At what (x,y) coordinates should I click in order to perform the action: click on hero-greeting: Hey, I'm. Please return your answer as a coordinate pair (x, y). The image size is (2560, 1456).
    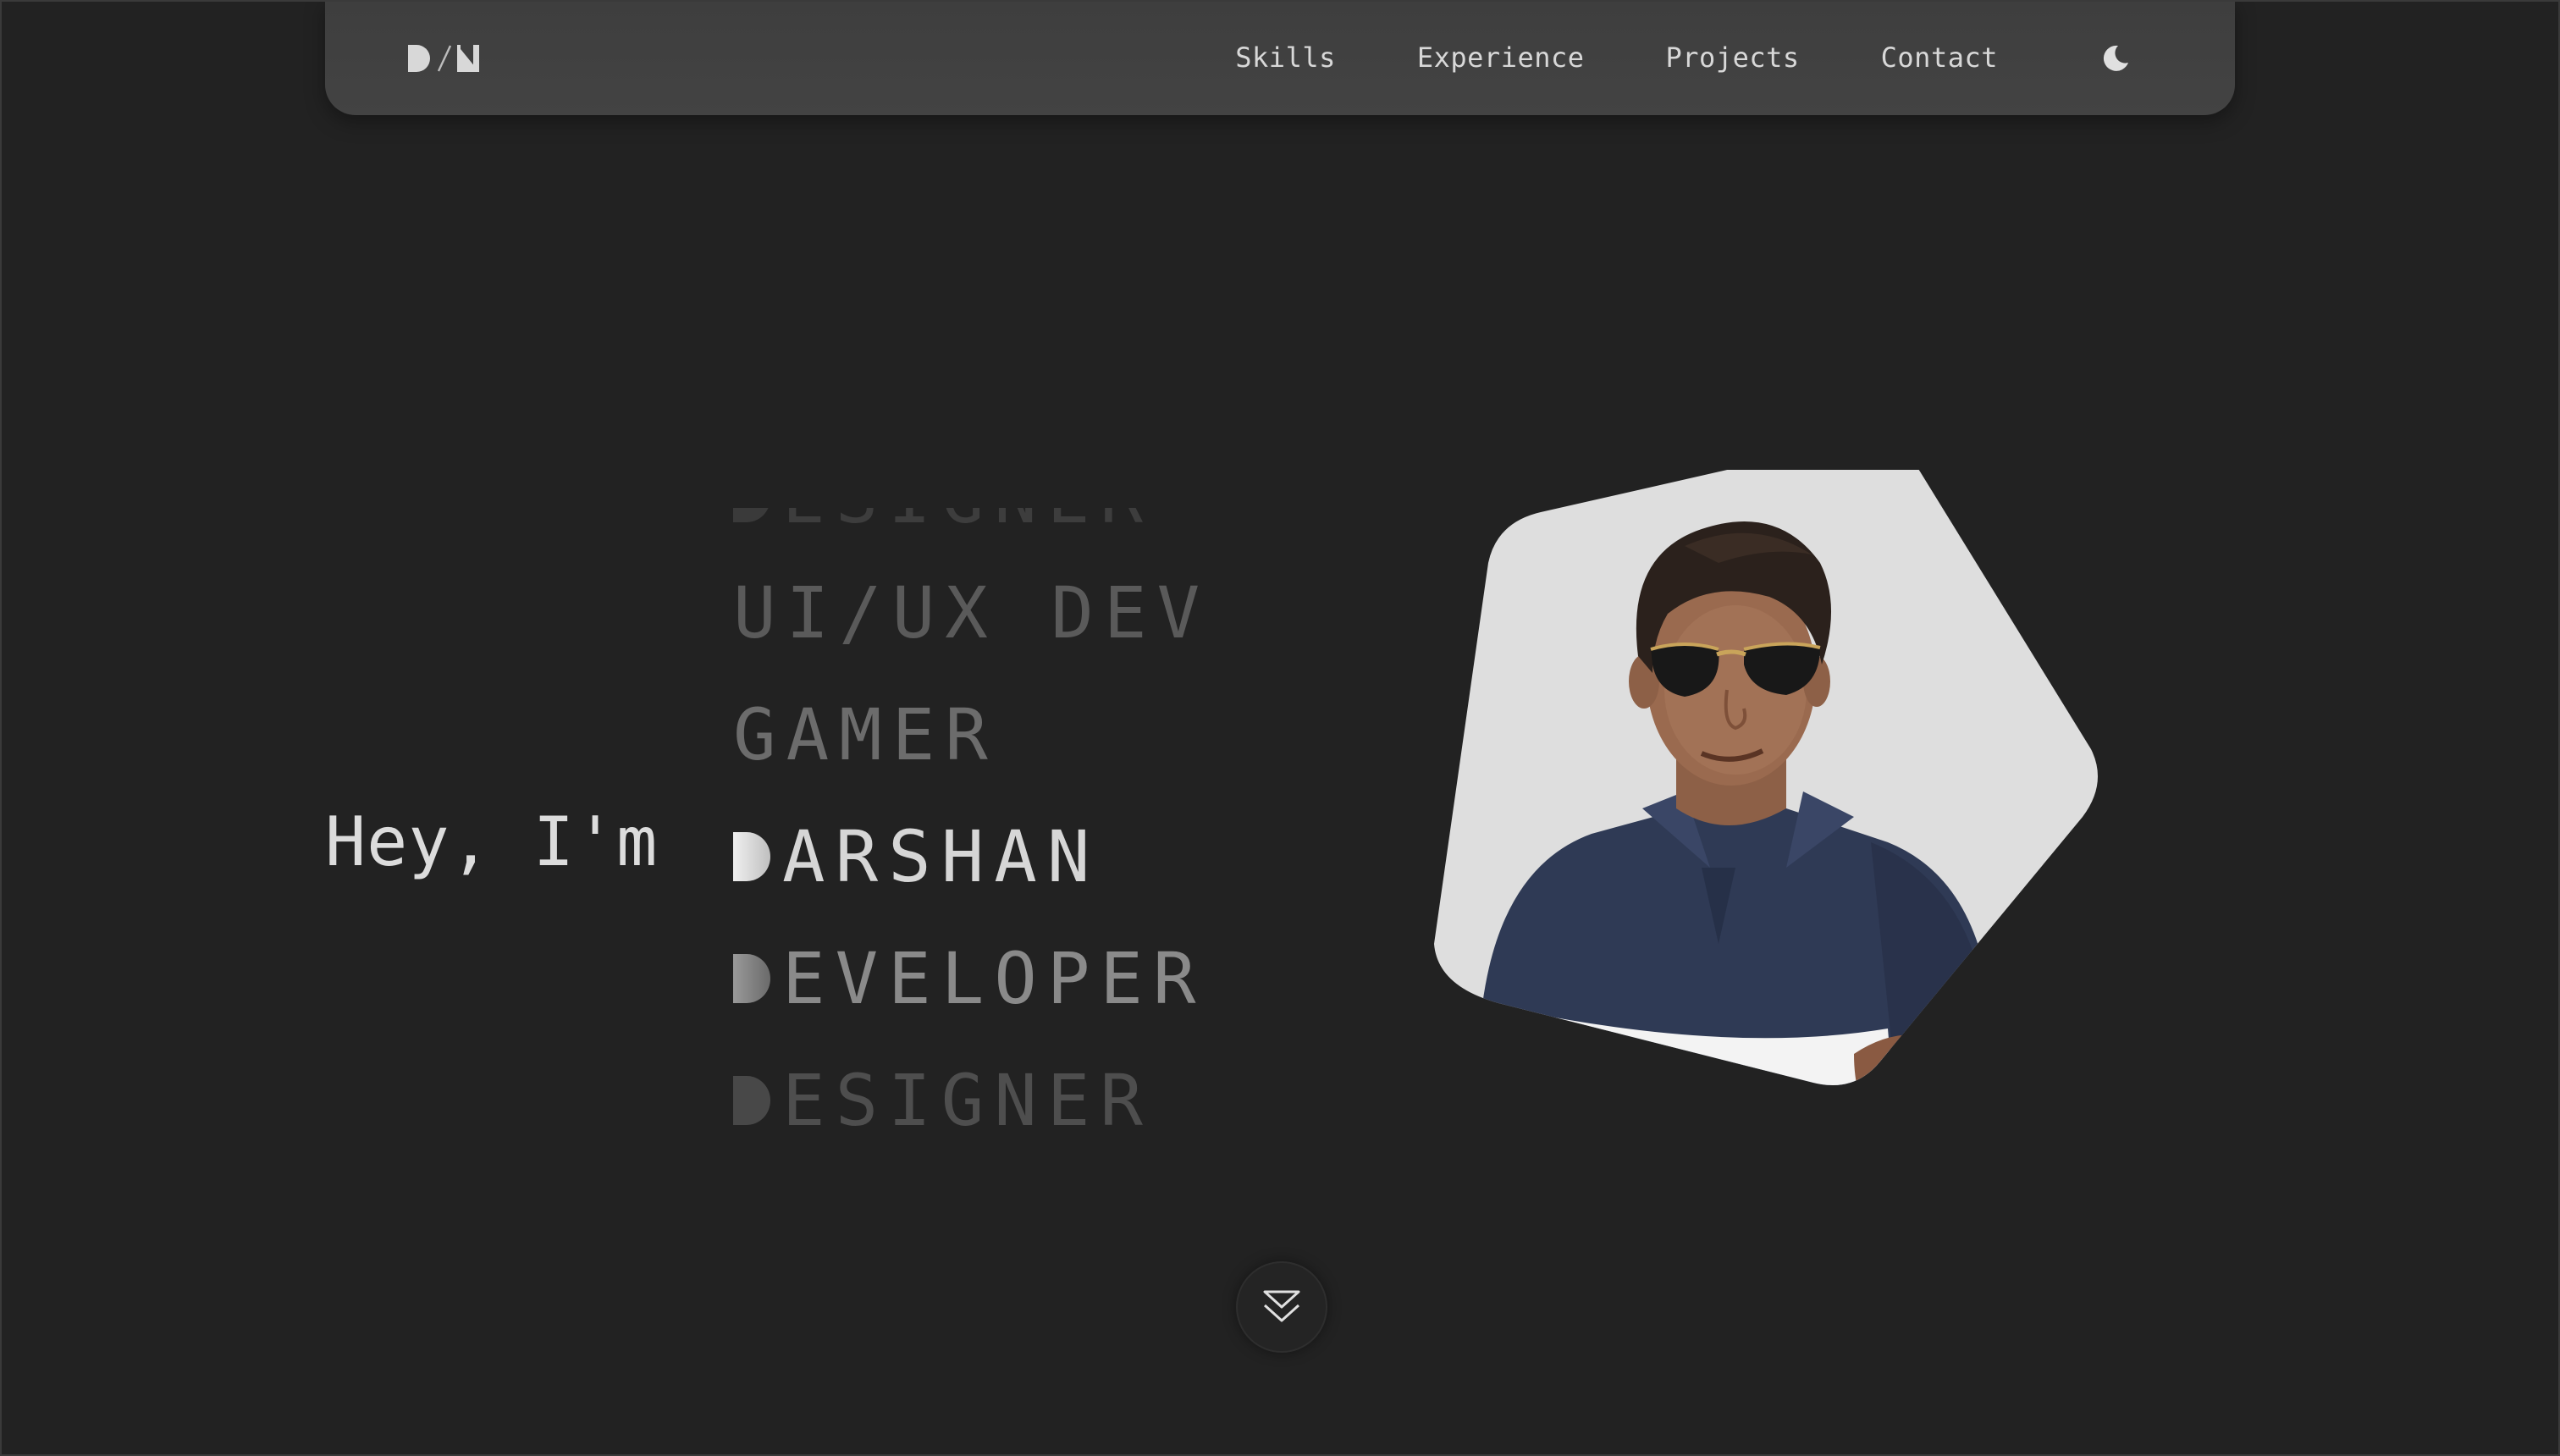
    Looking at the image, I should click on (492, 841).